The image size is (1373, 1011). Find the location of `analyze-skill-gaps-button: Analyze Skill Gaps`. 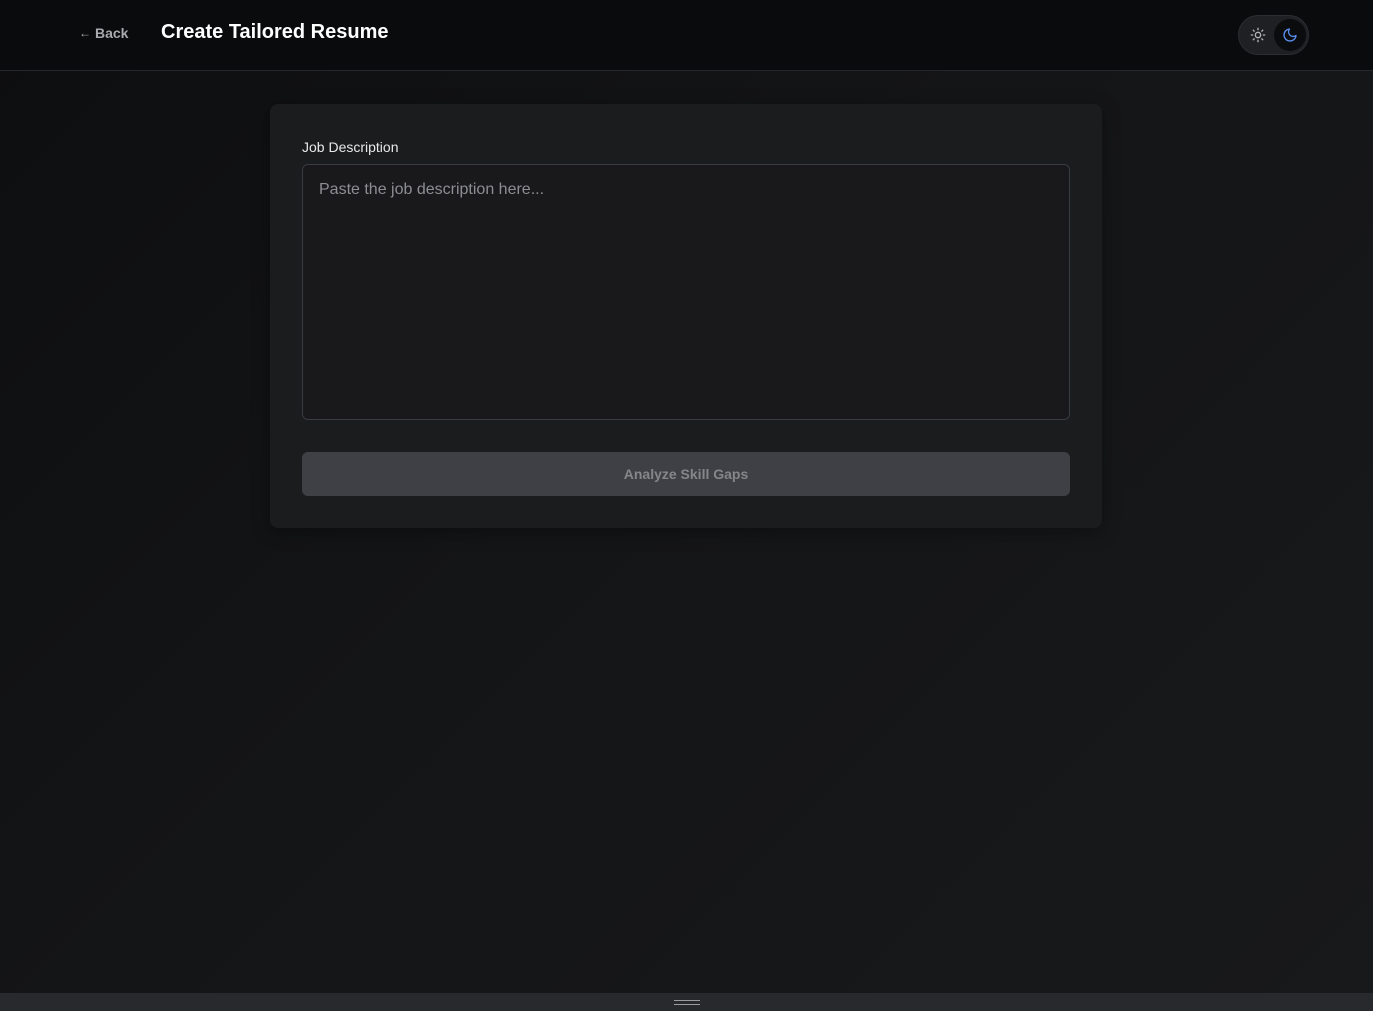

analyze-skill-gaps-button: Analyze Skill Gaps is located at coordinates (686, 474).